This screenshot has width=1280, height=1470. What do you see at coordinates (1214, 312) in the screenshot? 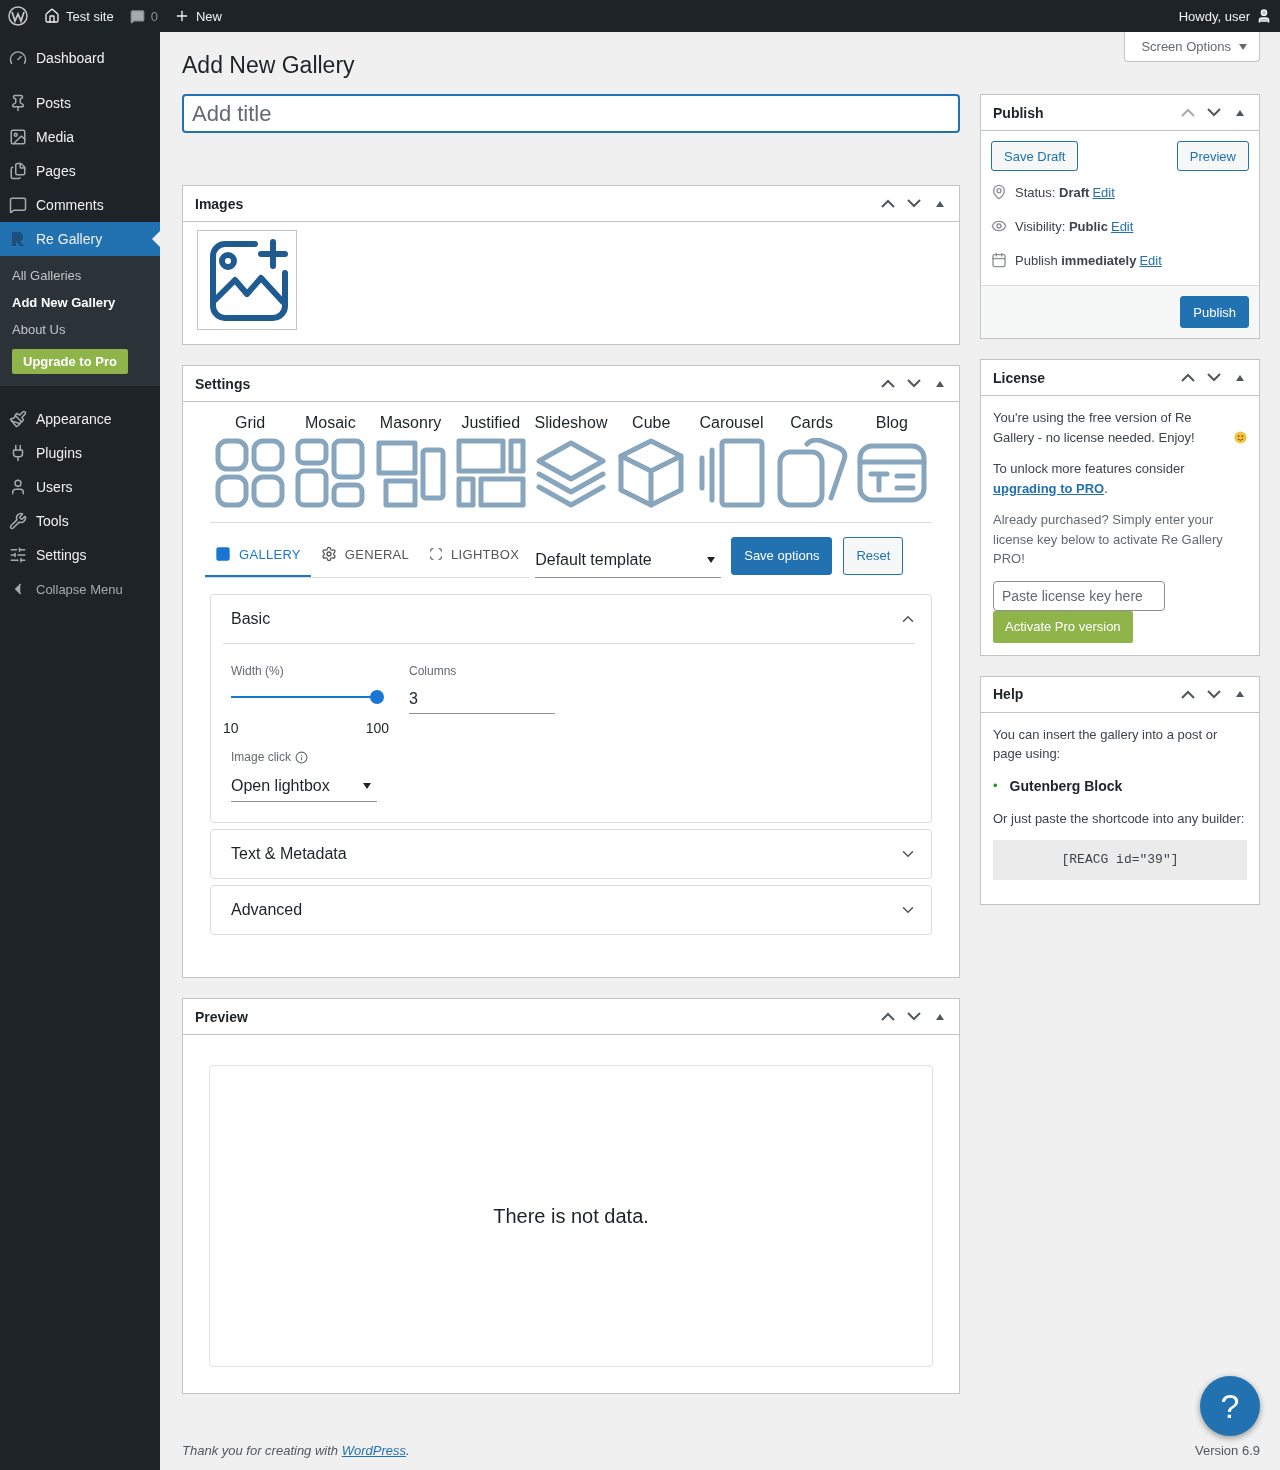
I see `publish-button: Publish` at bounding box center [1214, 312].